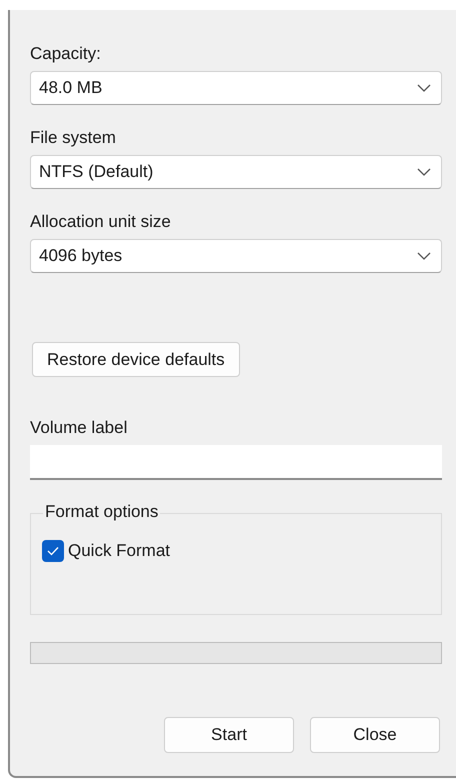 This screenshot has height=780, width=456. What do you see at coordinates (79, 428) in the screenshot?
I see `volume-label-caption: Volume label` at bounding box center [79, 428].